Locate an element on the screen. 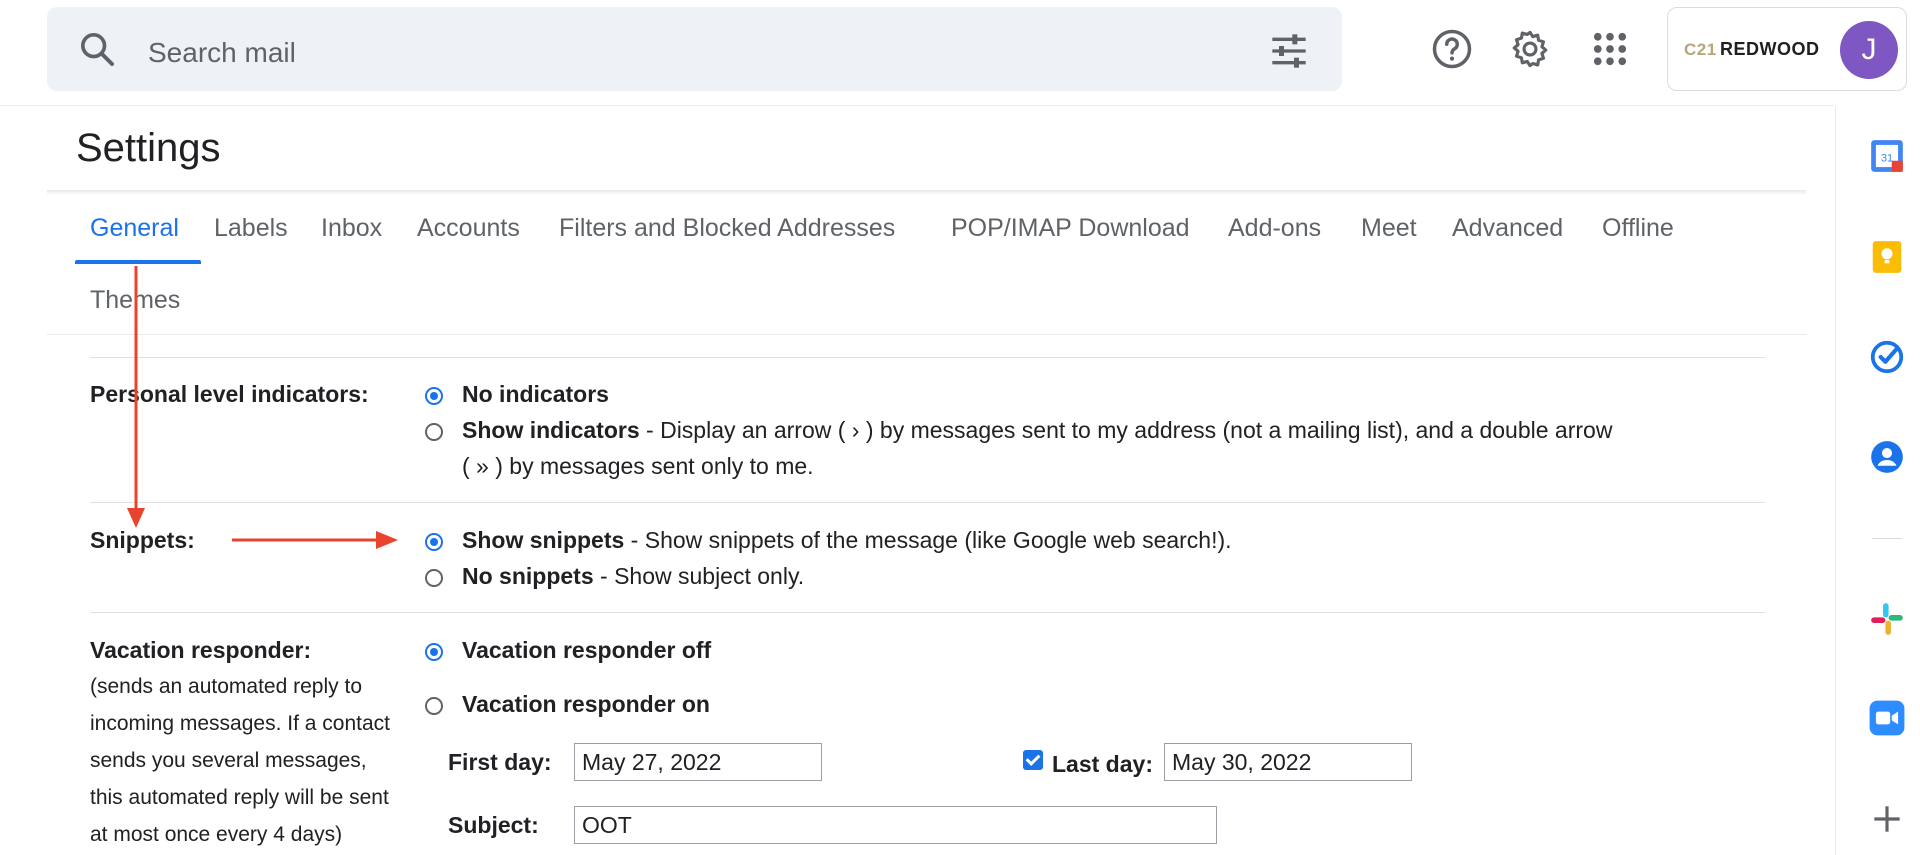 The image size is (1920, 855). vacation-help-line-2: incoming messages. If a contact is located at coordinates (240, 723).